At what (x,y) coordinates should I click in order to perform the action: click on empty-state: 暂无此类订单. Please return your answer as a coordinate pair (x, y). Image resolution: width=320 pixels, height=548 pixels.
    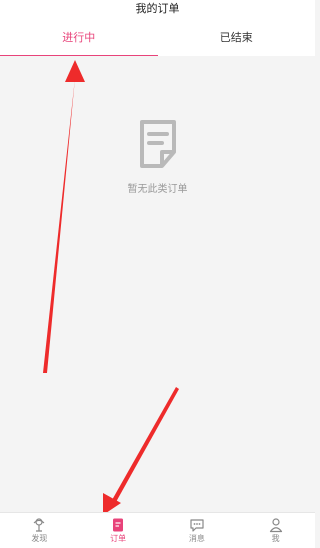
    Looking at the image, I should click on (157, 156).